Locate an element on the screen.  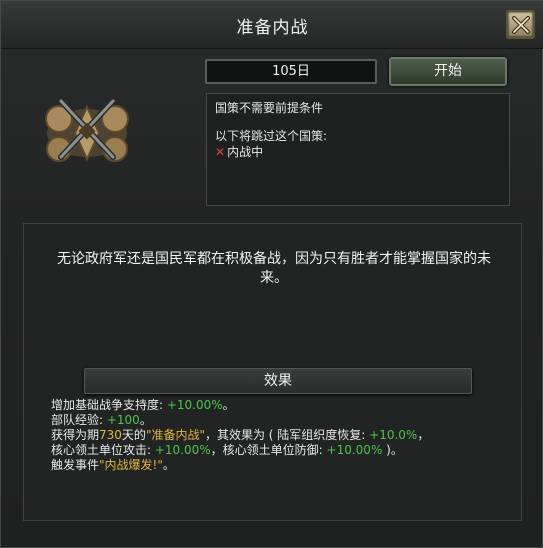
window-title: 准备内战 is located at coordinates (272, 28).